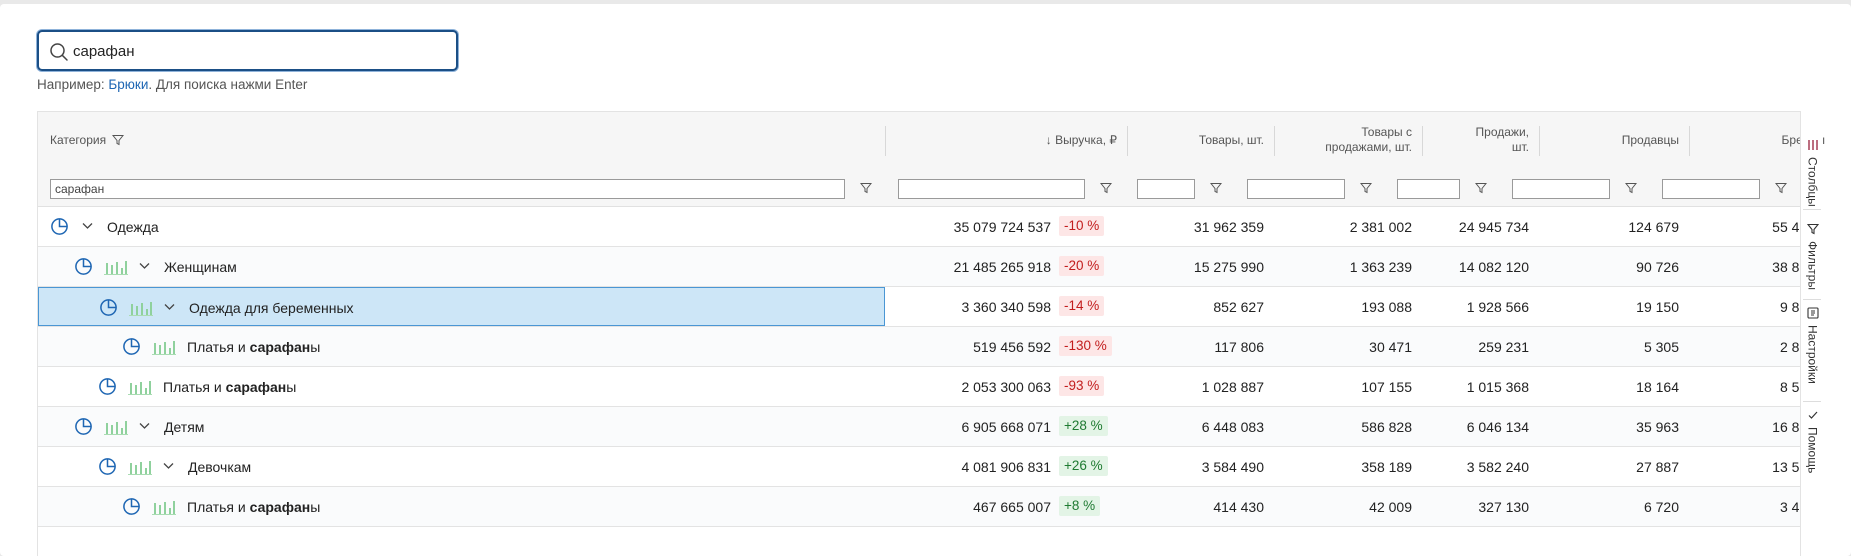 The width and height of the screenshot is (1851, 556). What do you see at coordinates (1561, 189) in the screenshot?
I see `sellers-filter-input` at bounding box center [1561, 189].